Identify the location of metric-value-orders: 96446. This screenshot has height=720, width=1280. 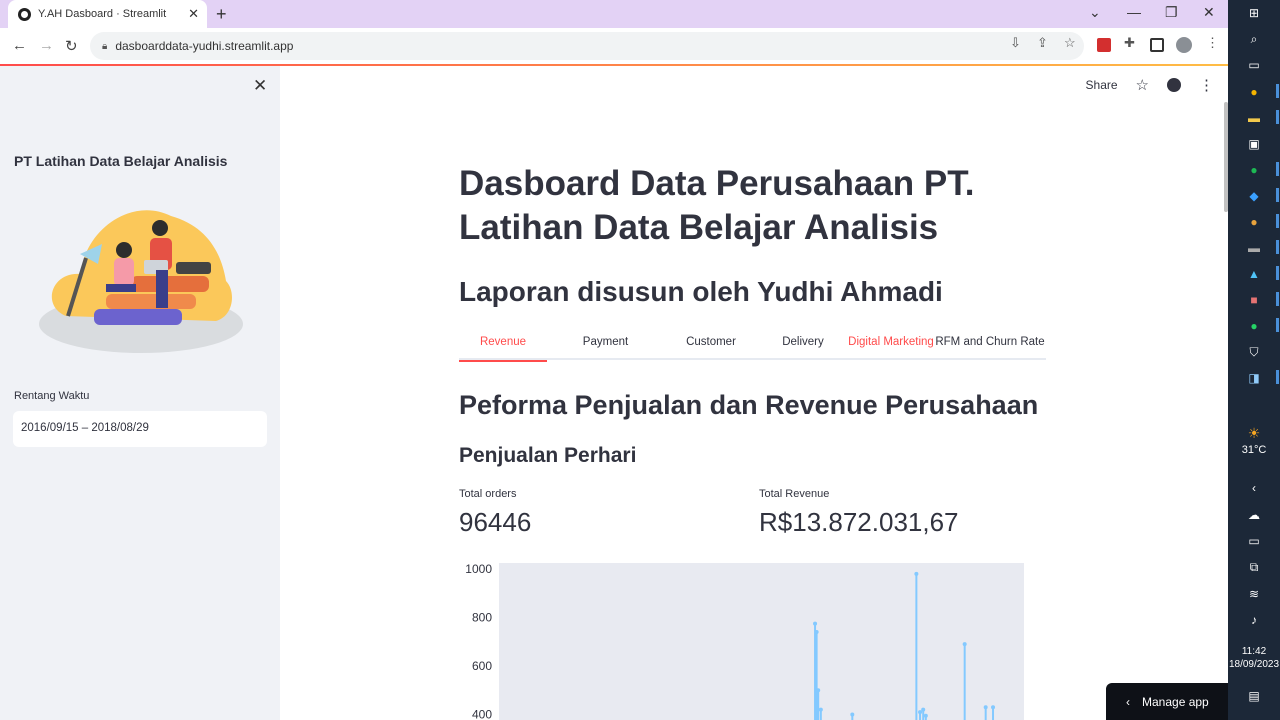
(495, 522).